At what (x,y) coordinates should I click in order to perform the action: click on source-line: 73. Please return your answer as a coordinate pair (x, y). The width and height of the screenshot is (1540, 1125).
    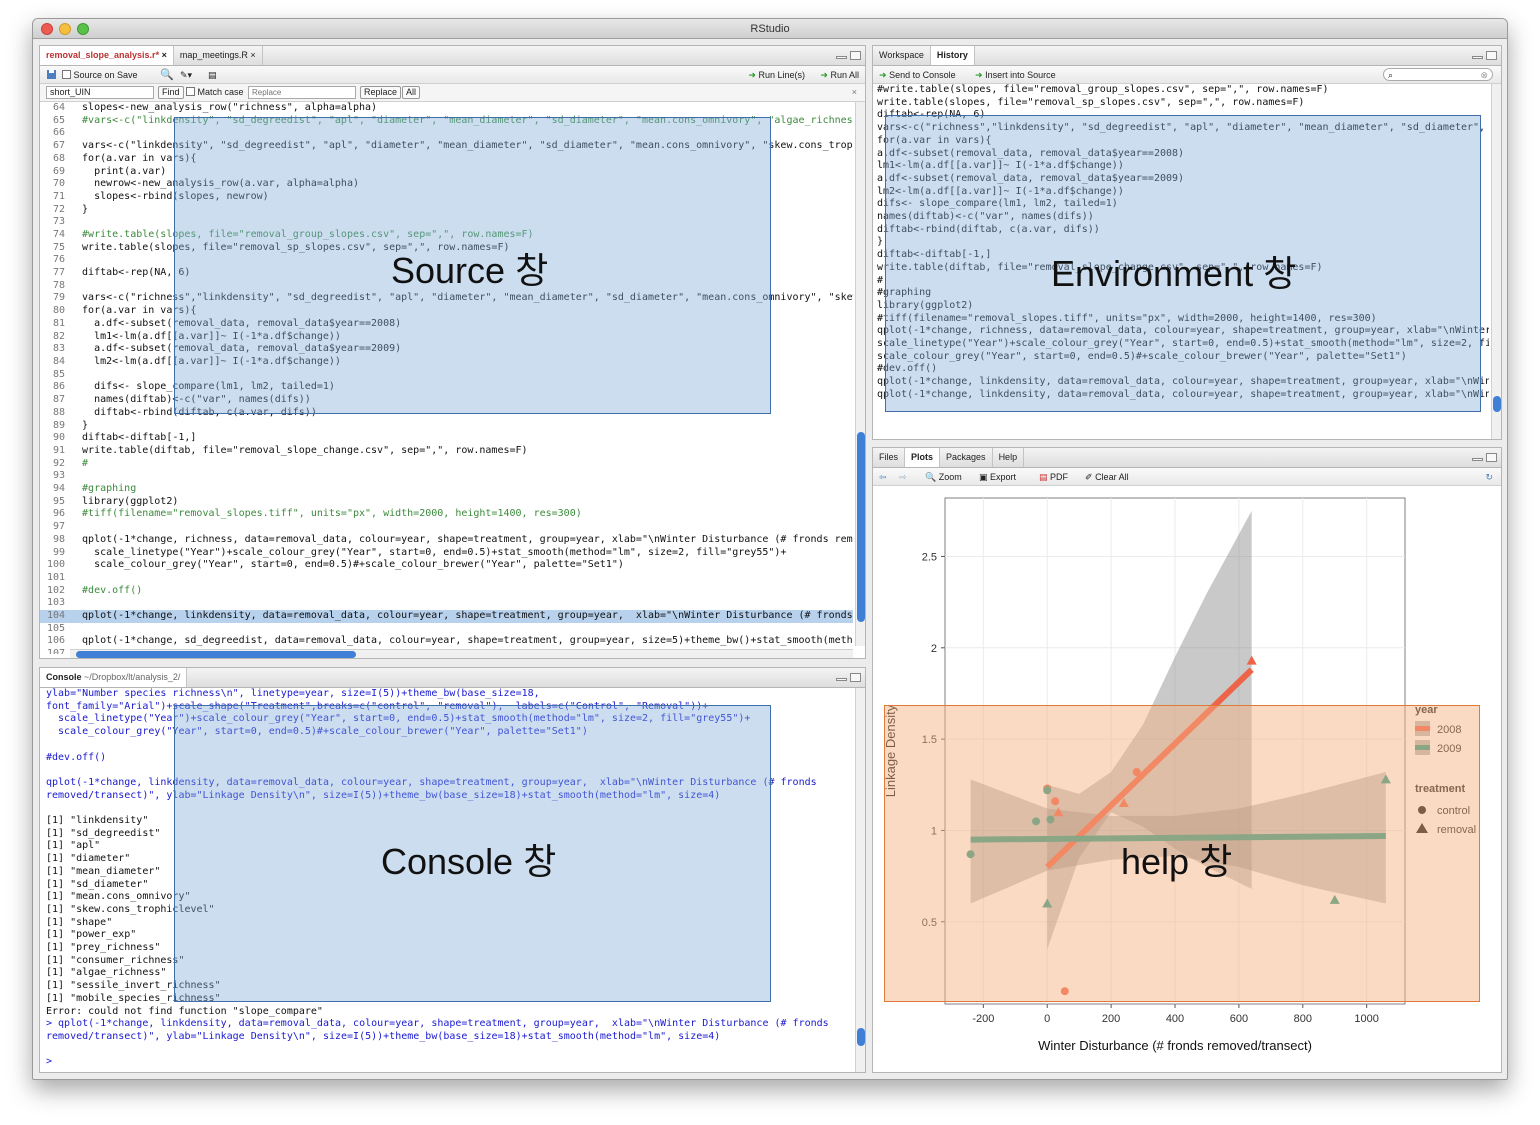
    Looking at the image, I should click on (446, 222).